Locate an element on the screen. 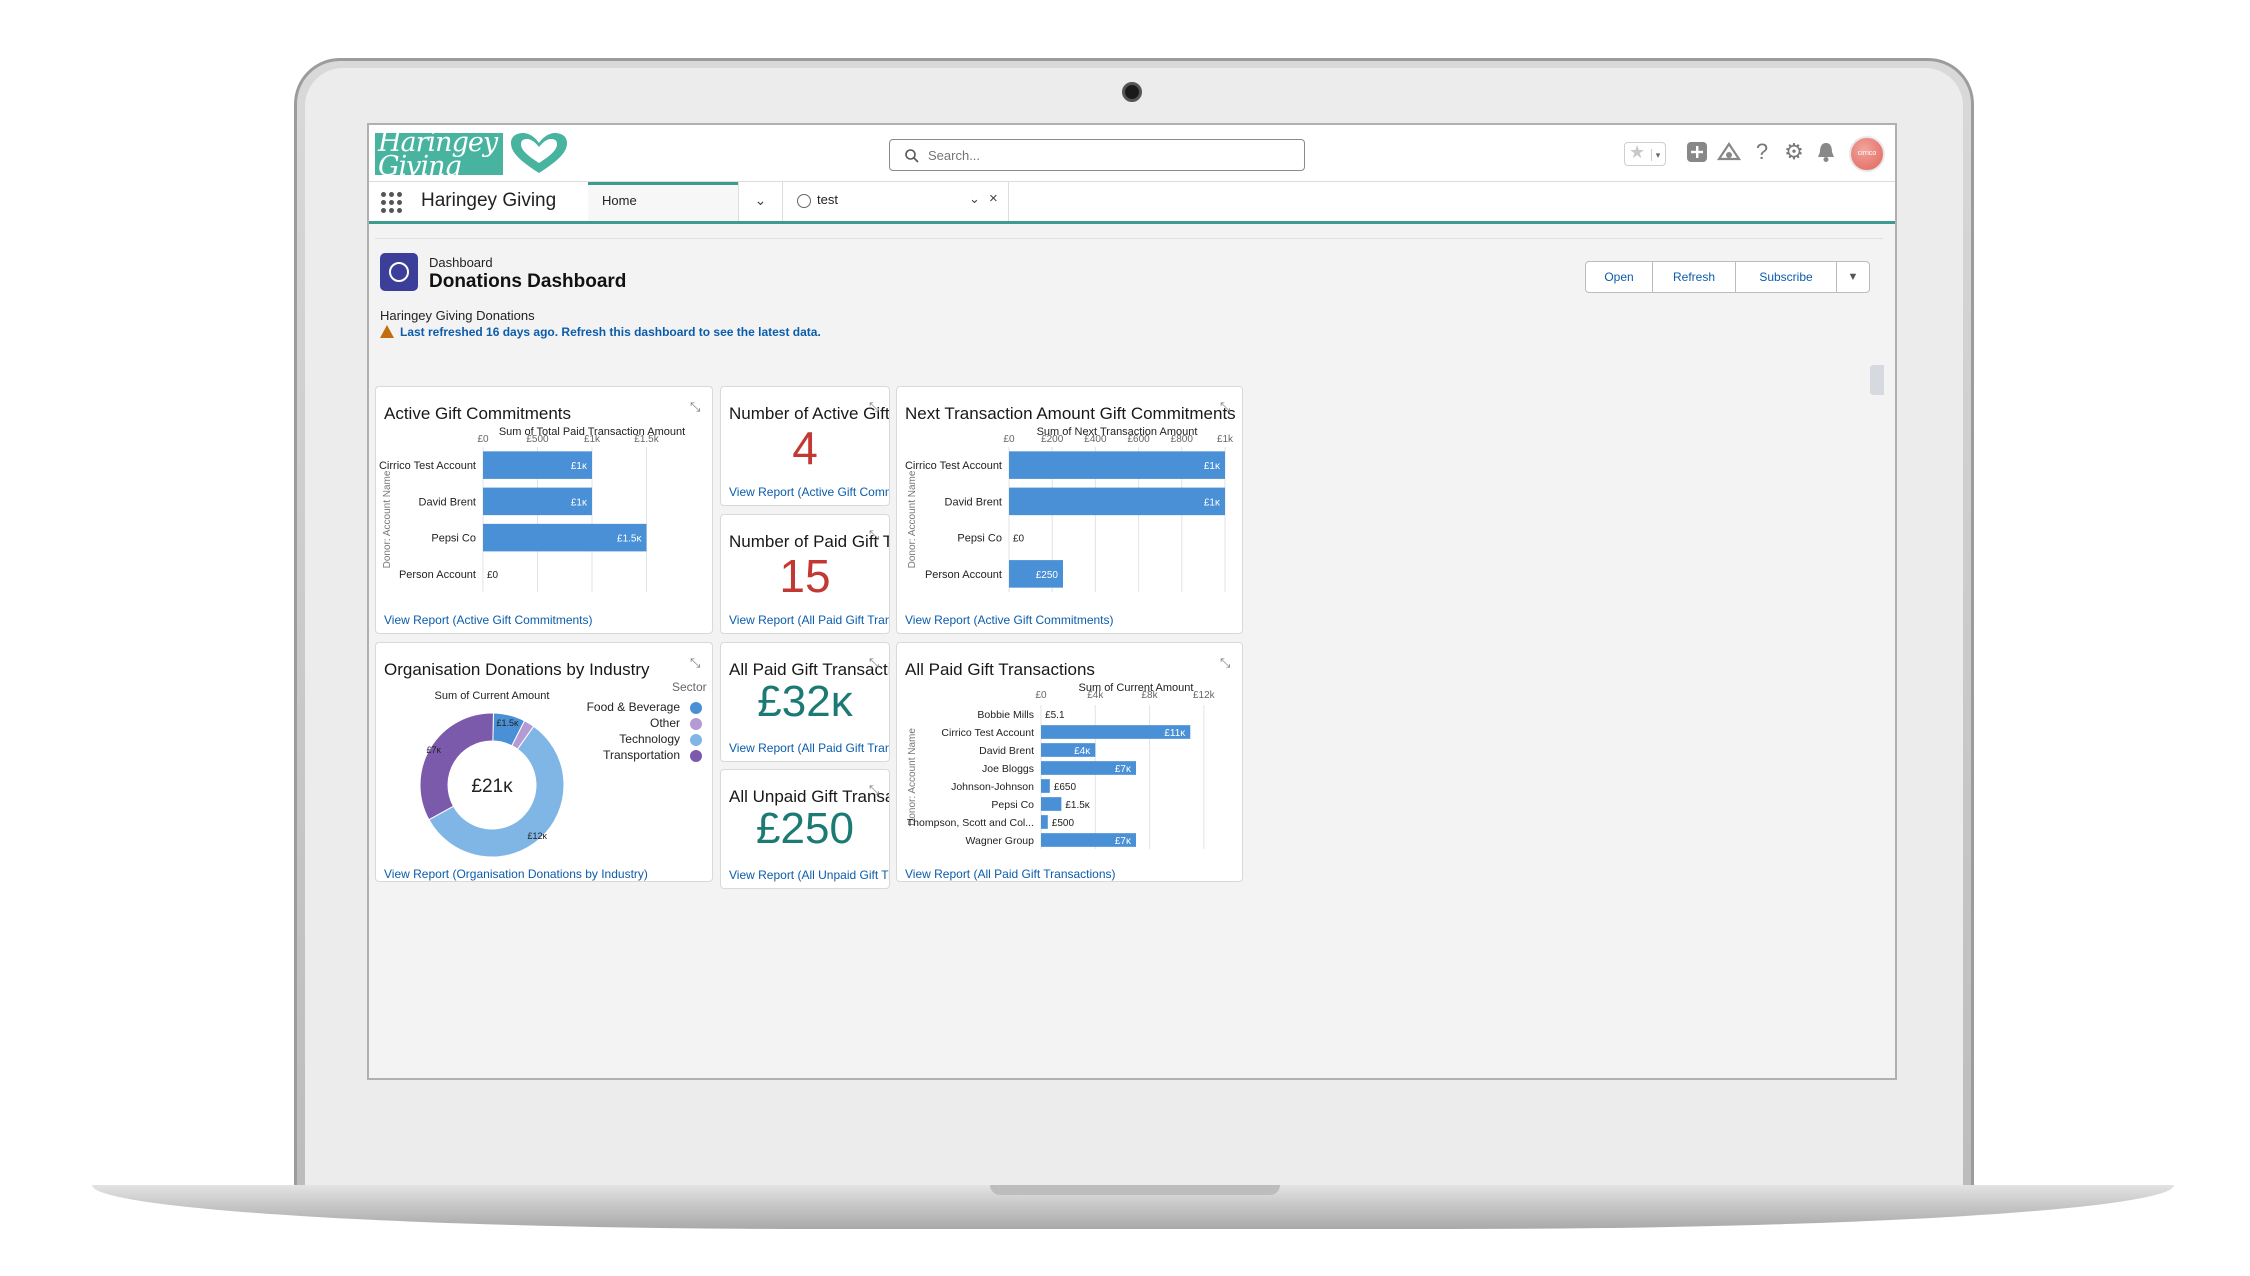 The width and height of the screenshot is (2250, 1276). chart-organisation-donations: Sum of Current Amount £1.5ĸ £12ĸ £7ĸ £21ĸ is located at coordinates (492, 774).